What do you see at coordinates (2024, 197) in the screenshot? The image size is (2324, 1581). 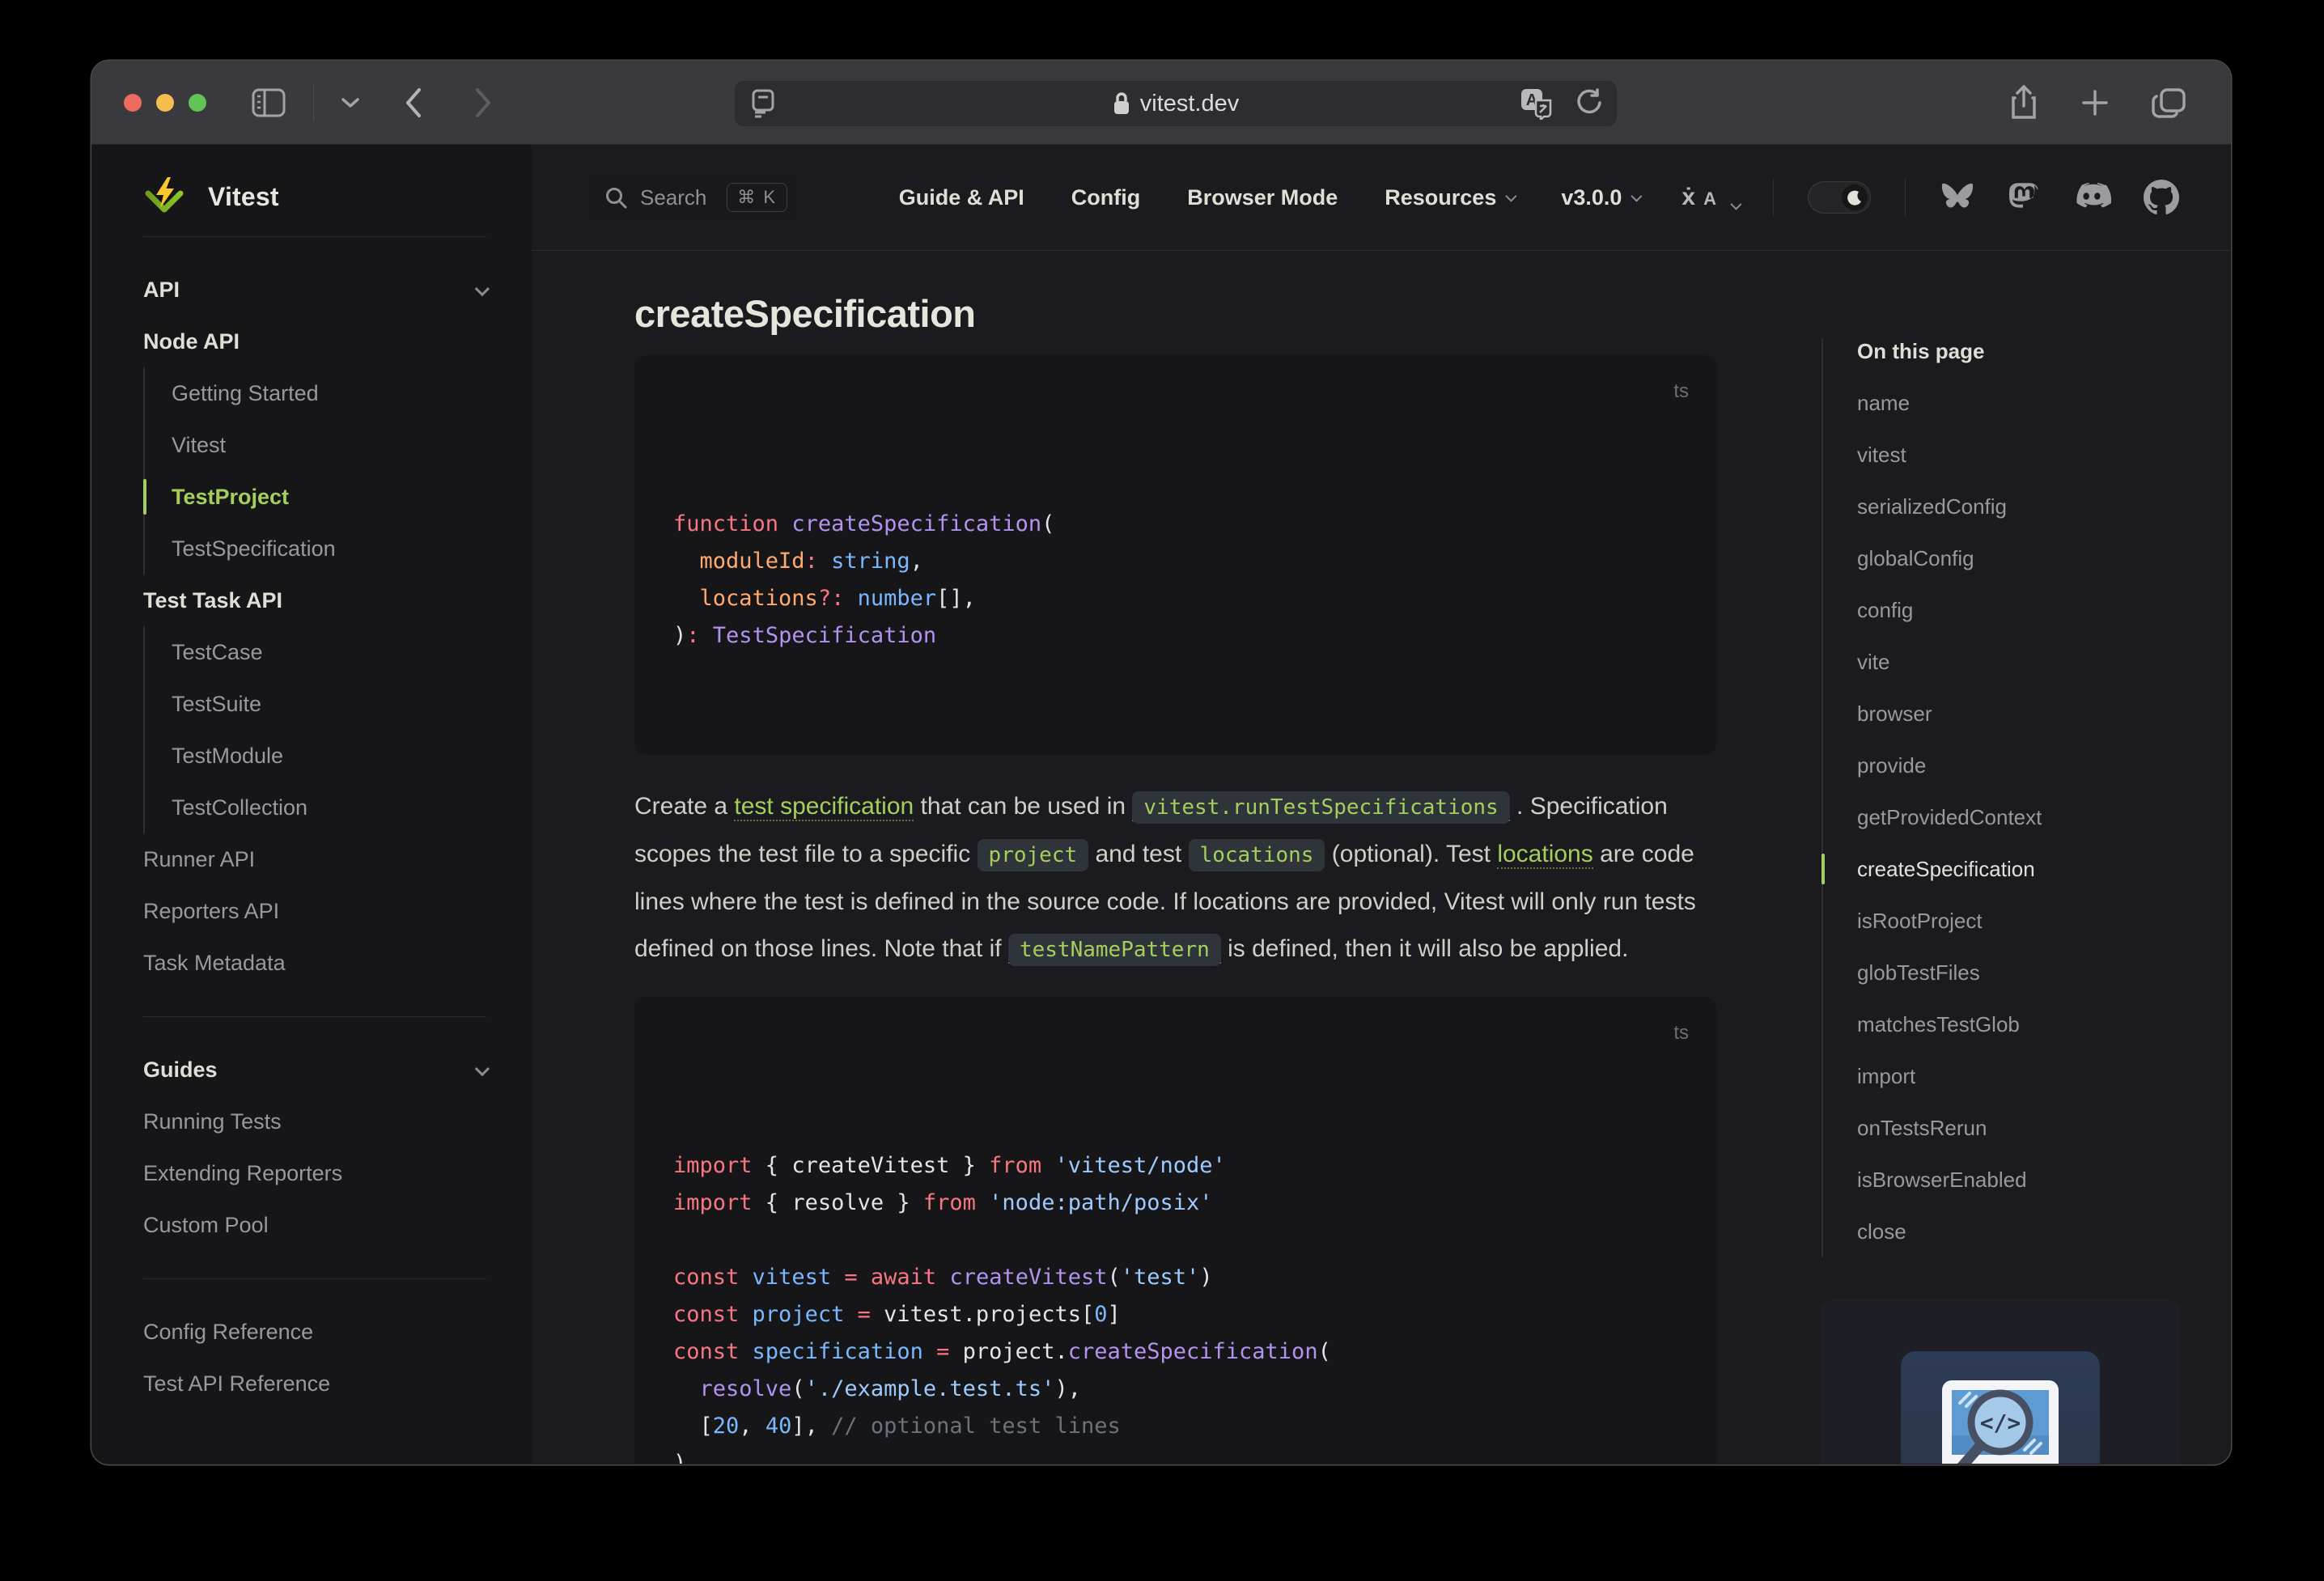 I see `mastodon-icon` at bounding box center [2024, 197].